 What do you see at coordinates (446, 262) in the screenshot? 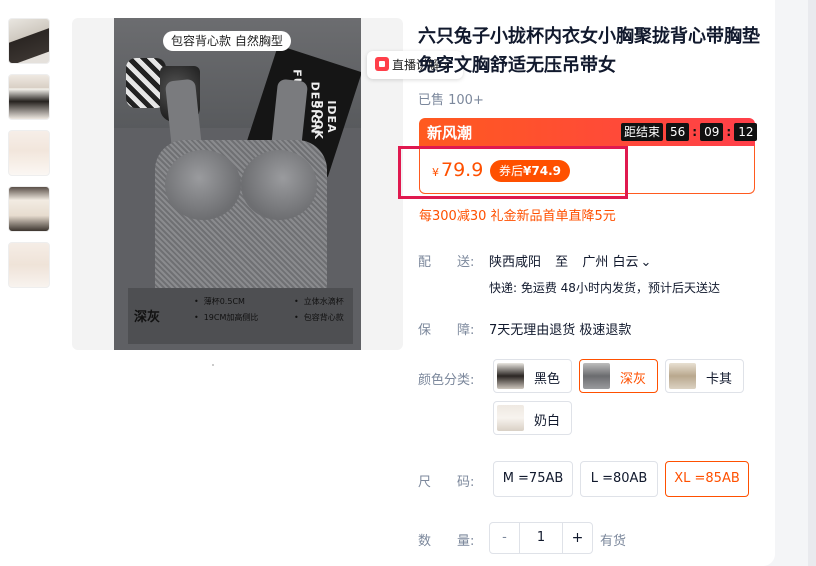
I see `shipping-label: 配 送:` at bounding box center [446, 262].